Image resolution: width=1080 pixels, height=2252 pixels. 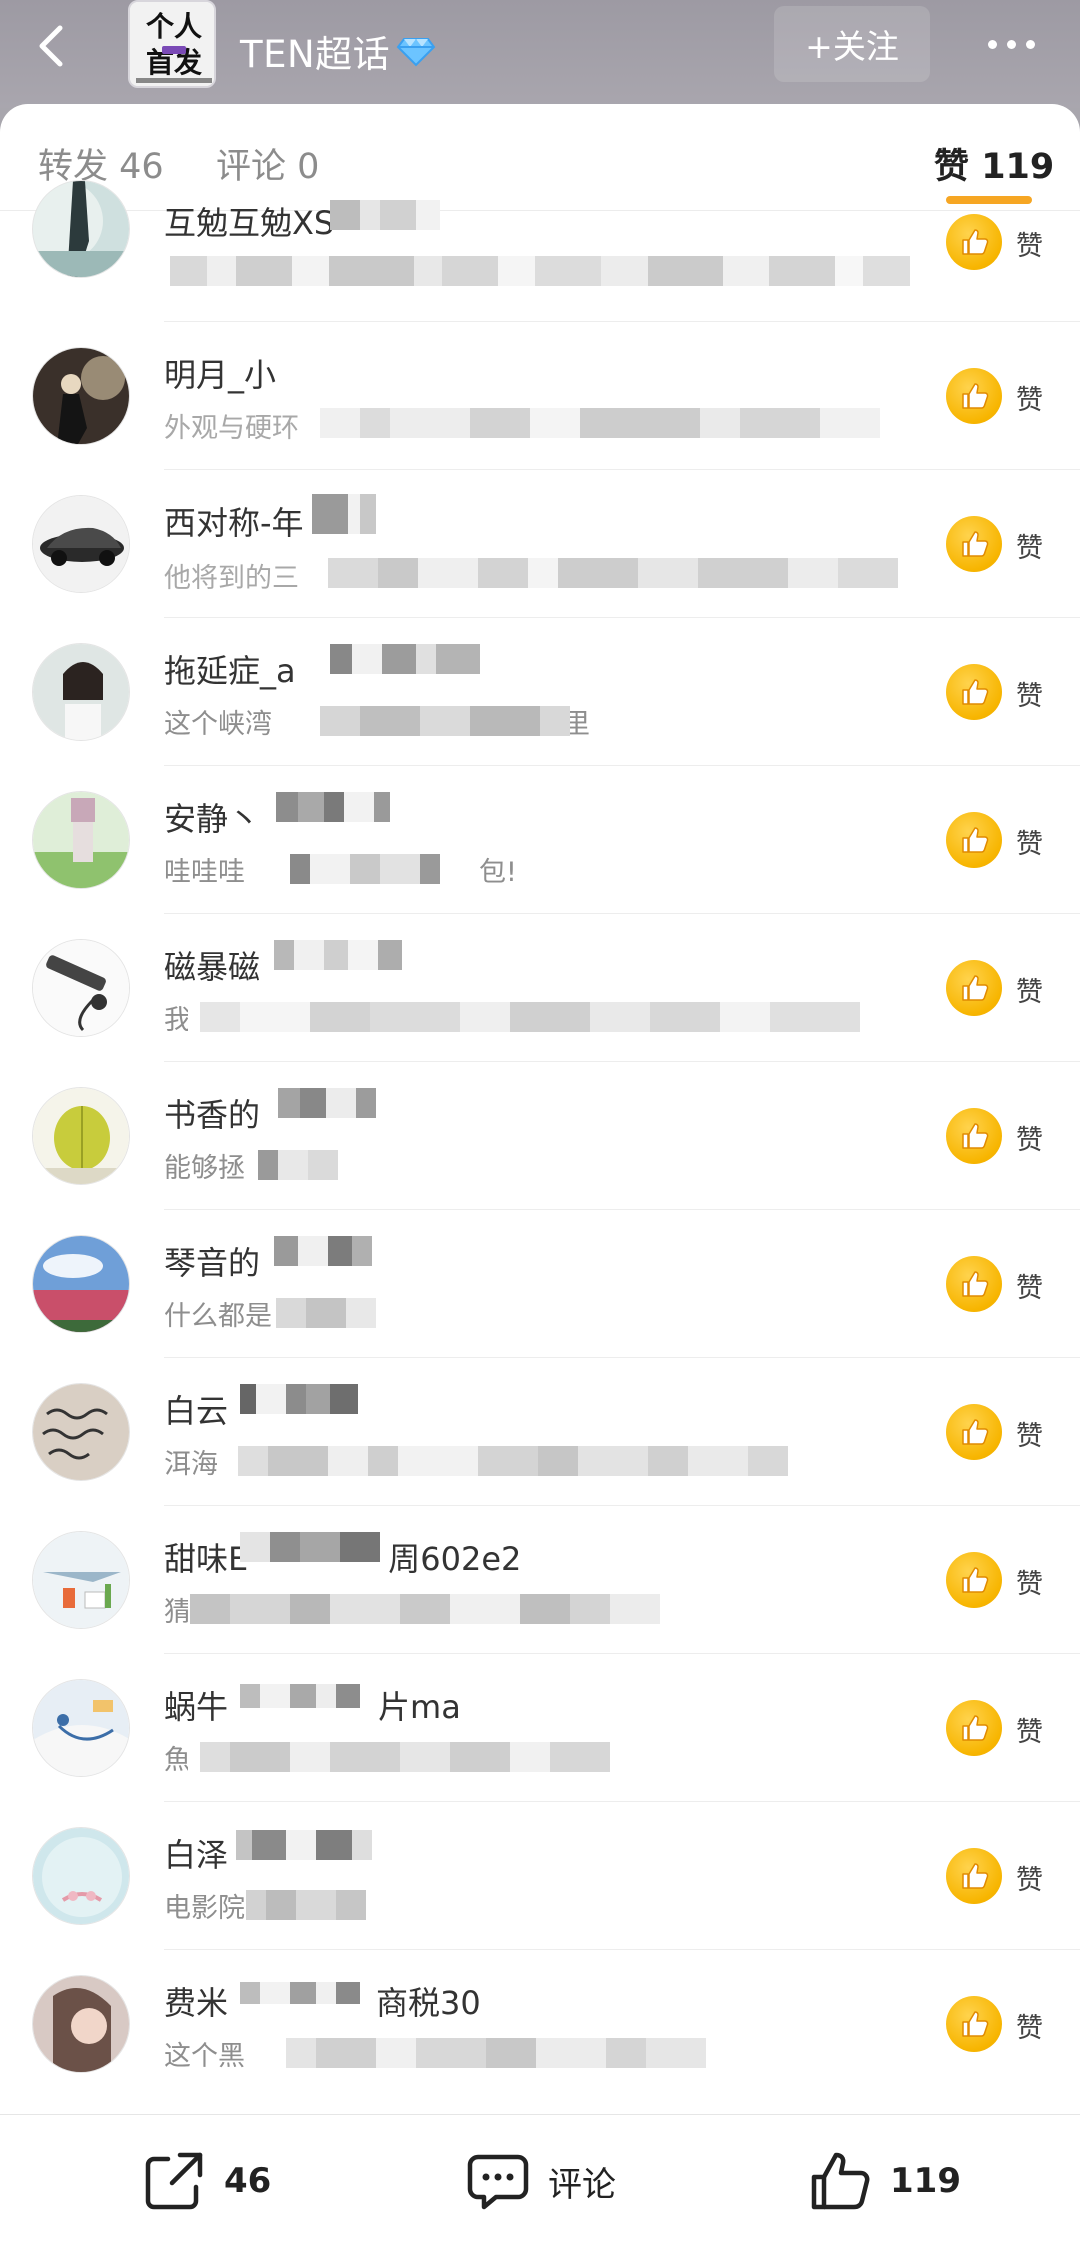 I want to click on user-bio: 电影院, so click(x=204, y=1908).